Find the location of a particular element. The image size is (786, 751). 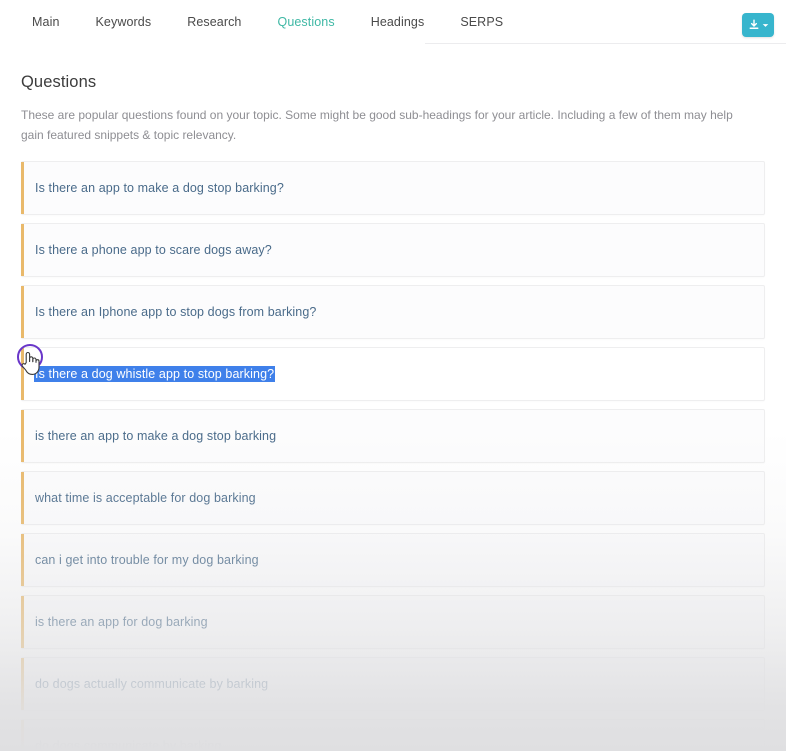

question-card: Is there a phone app to scare dogs away? is located at coordinates (393, 250).